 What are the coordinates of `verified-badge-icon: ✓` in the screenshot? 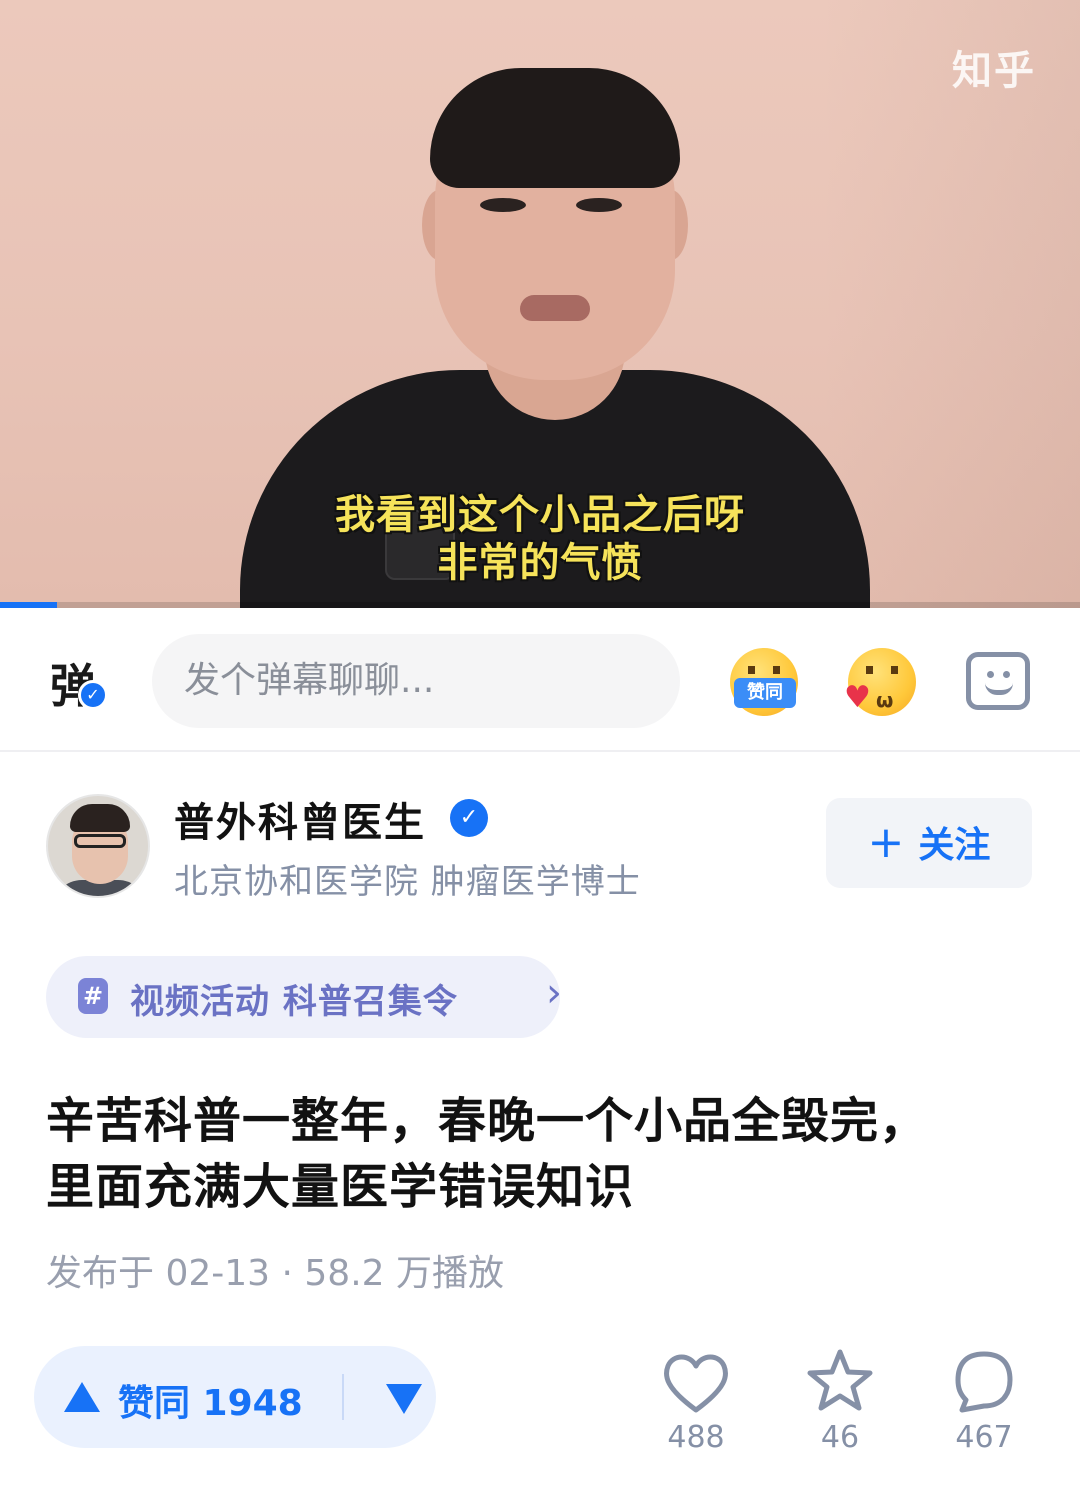 It's located at (469, 818).